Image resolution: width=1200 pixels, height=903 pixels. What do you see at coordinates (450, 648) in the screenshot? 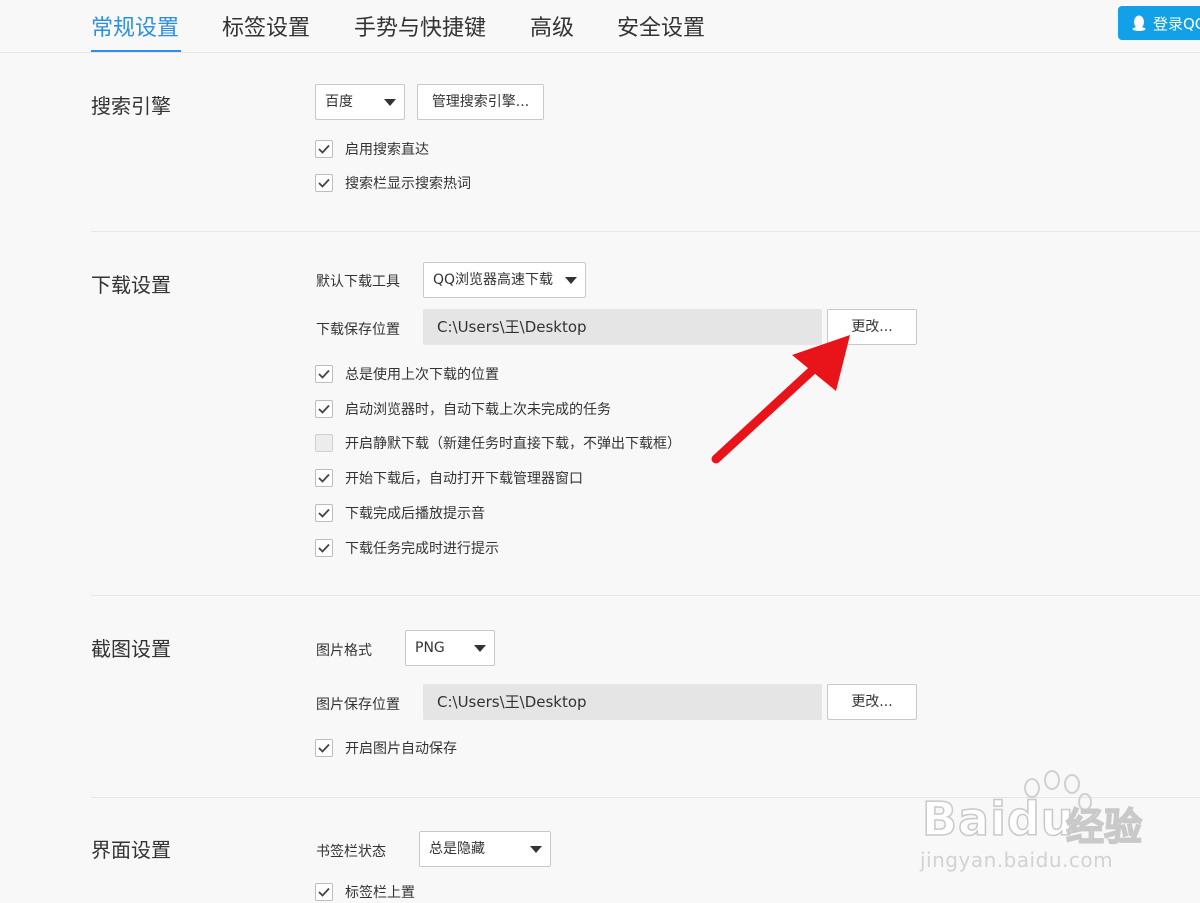
I see `image-format-select: PNG` at bounding box center [450, 648].